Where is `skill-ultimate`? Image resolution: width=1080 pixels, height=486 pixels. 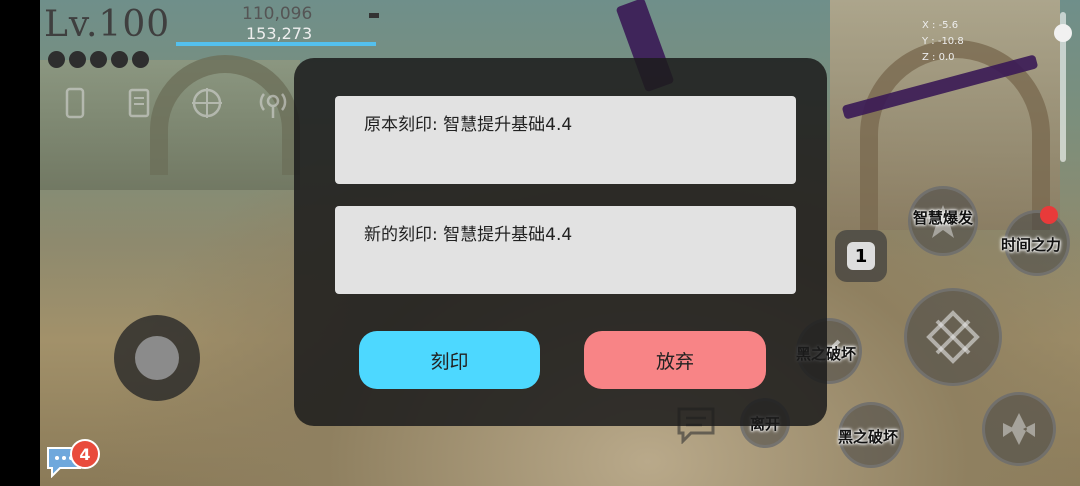
skill-ultimate is located at coordinates (1019, 429).